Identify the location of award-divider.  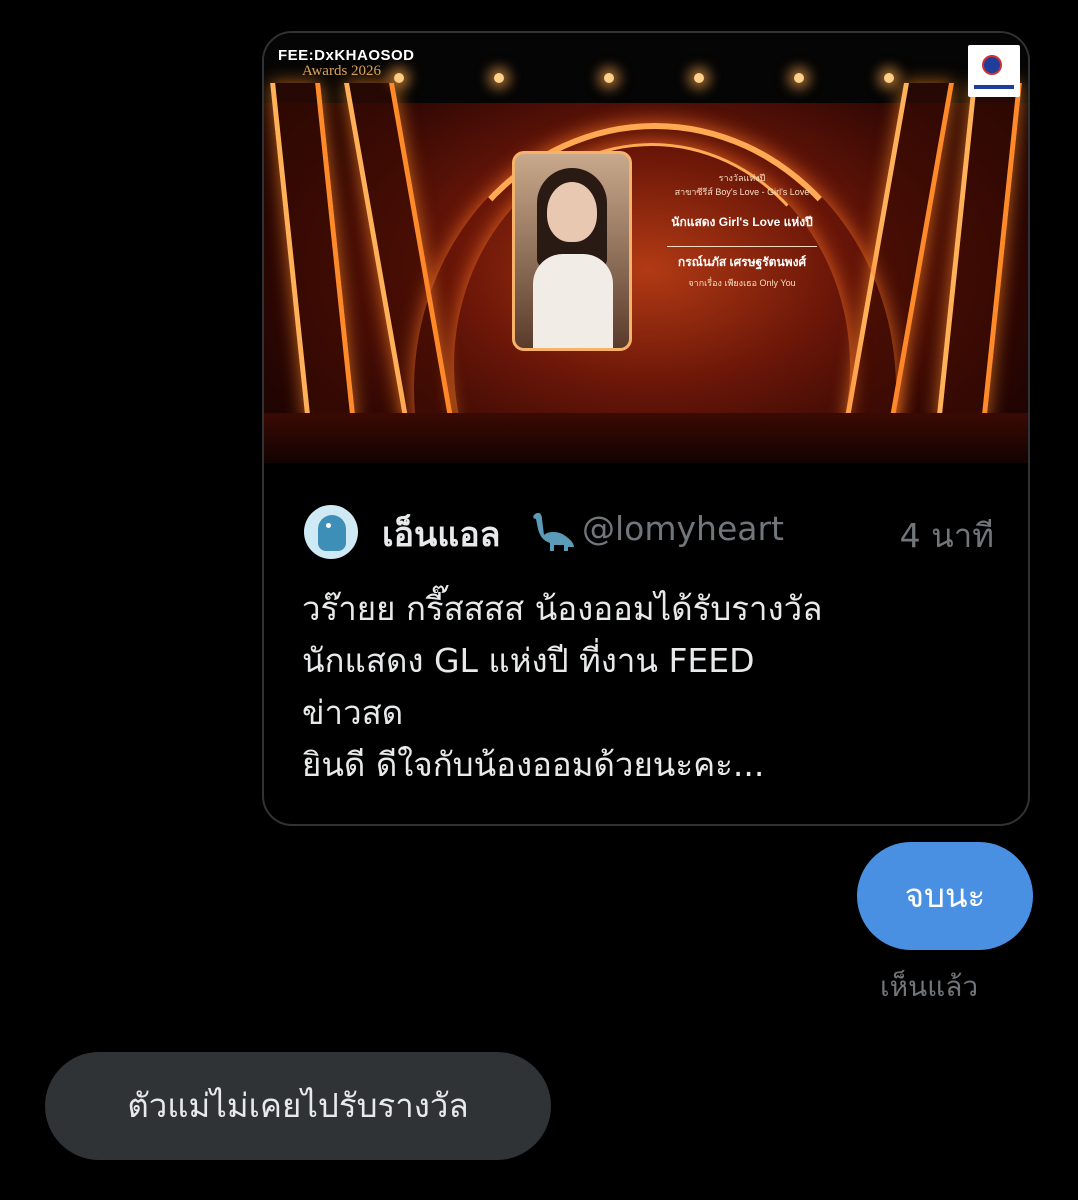
(742, 246).